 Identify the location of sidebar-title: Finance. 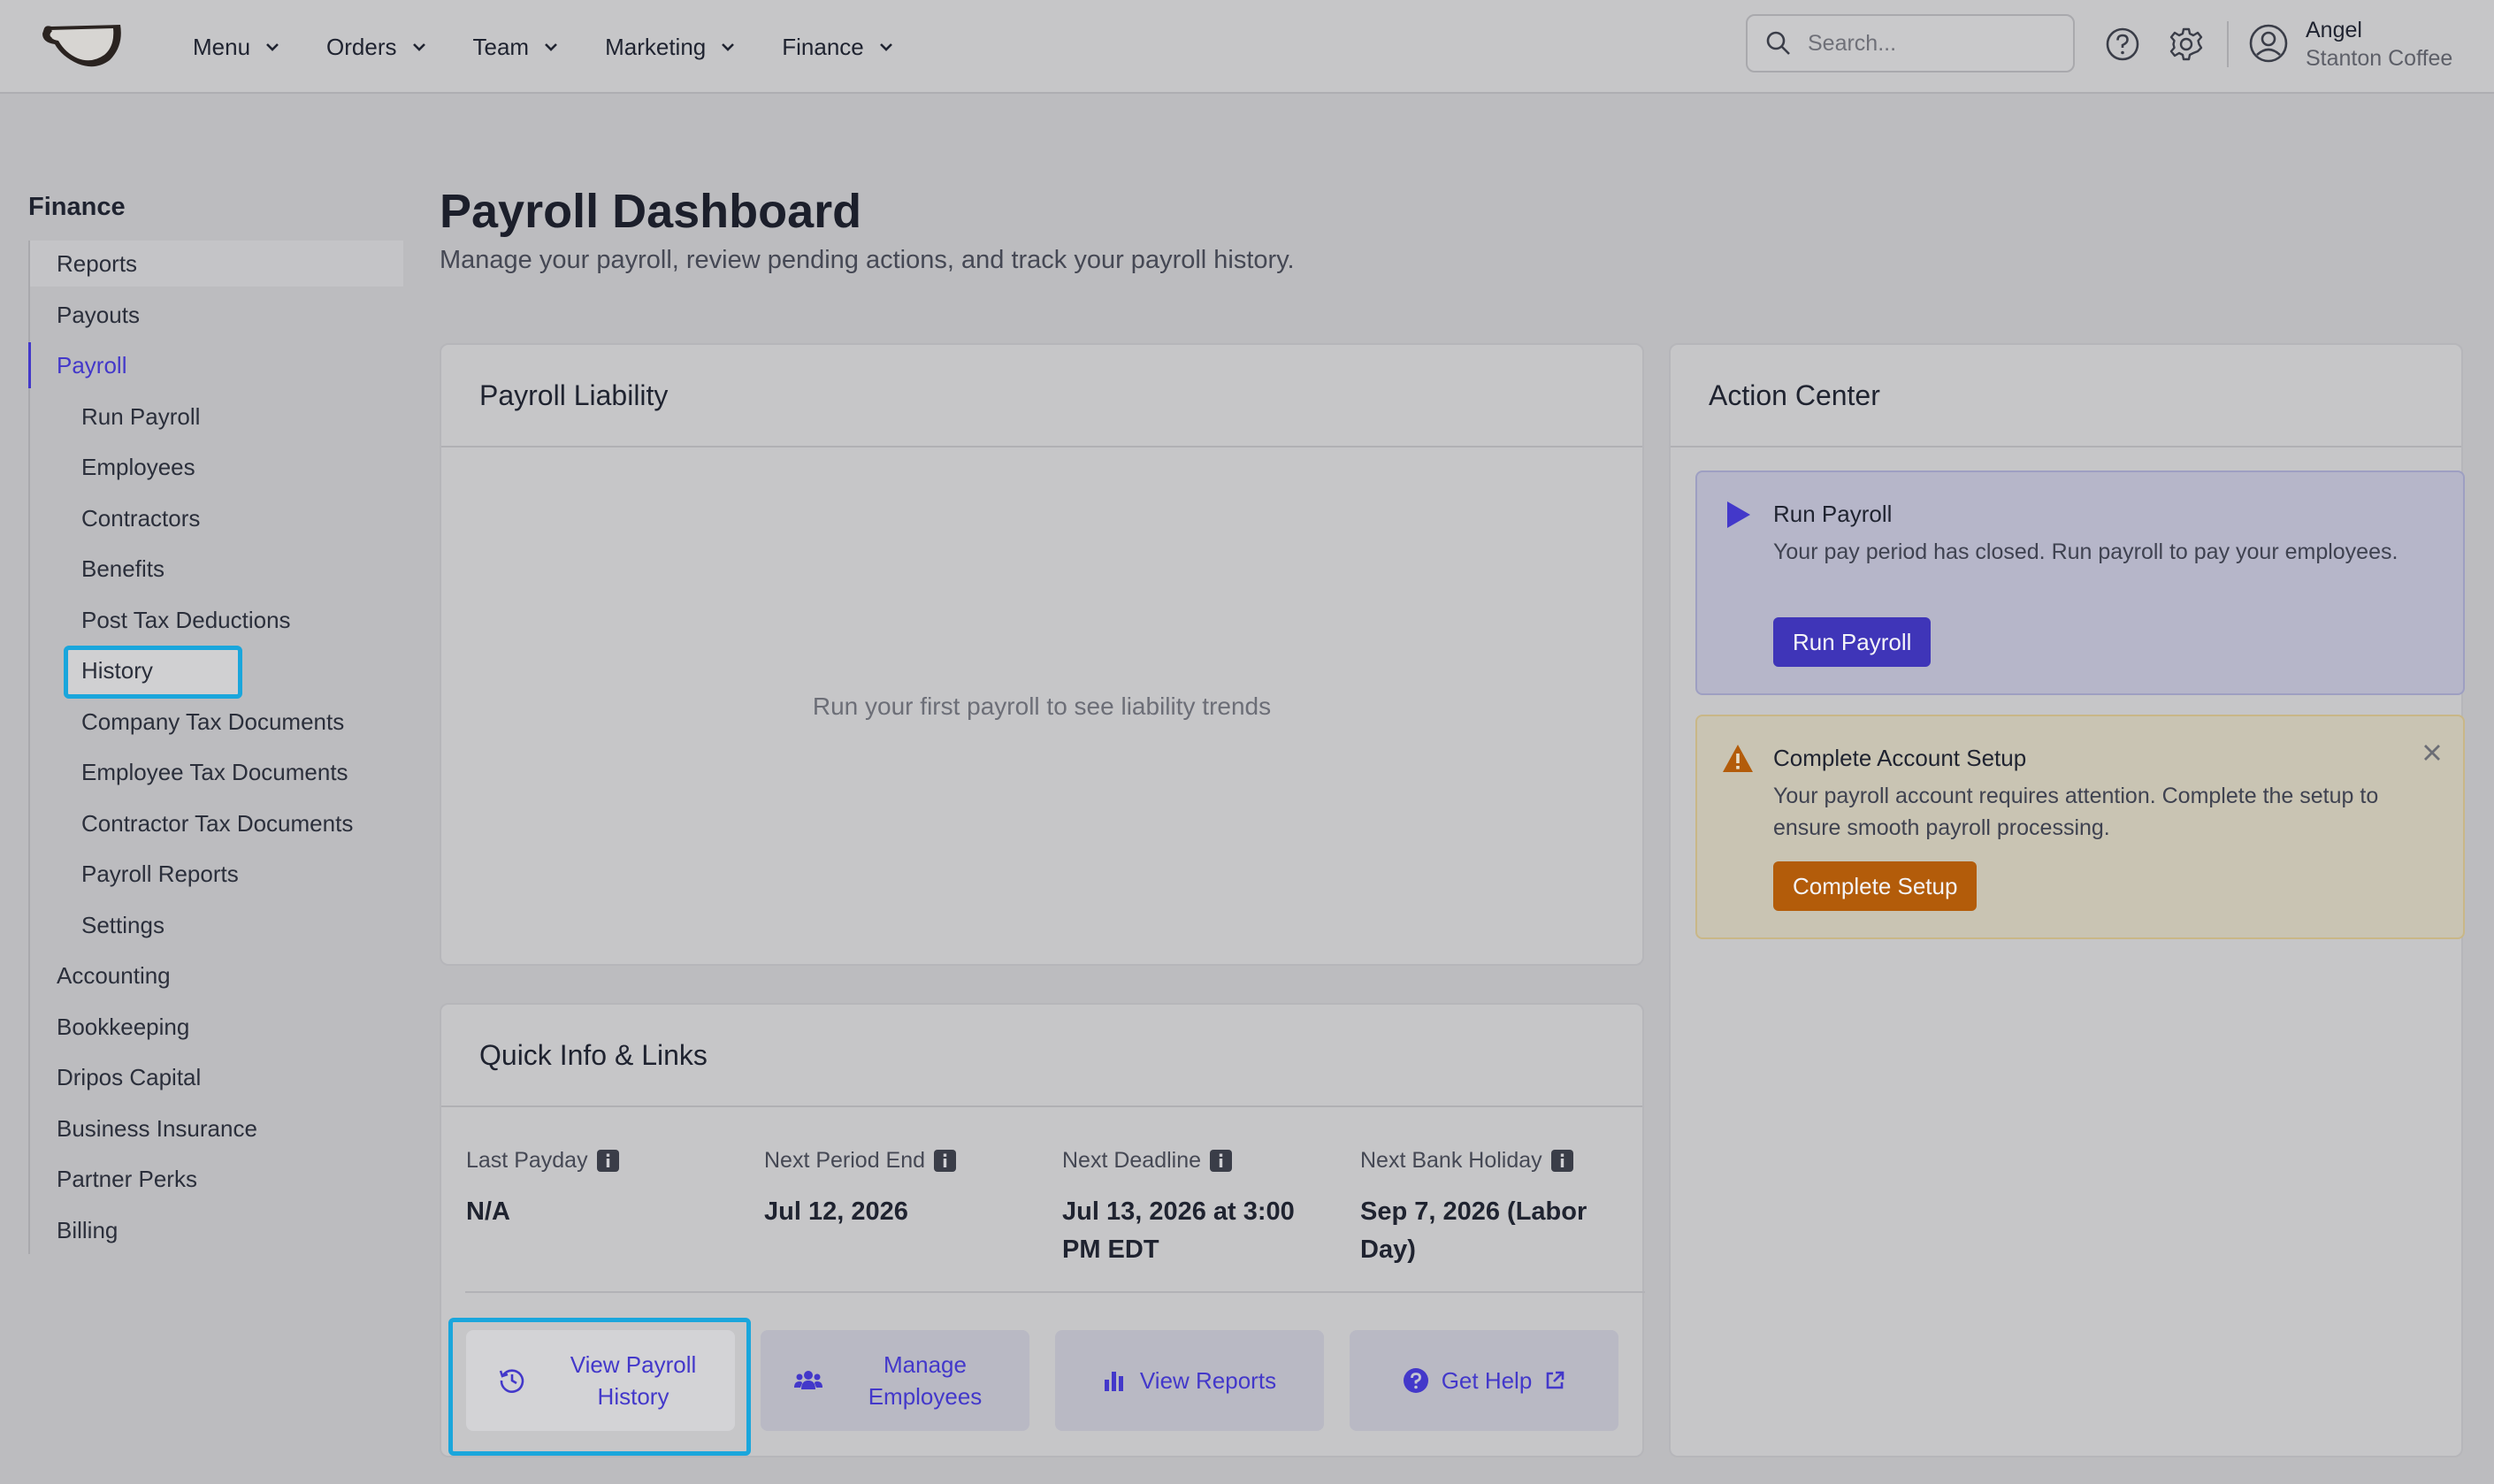
(77, 207).